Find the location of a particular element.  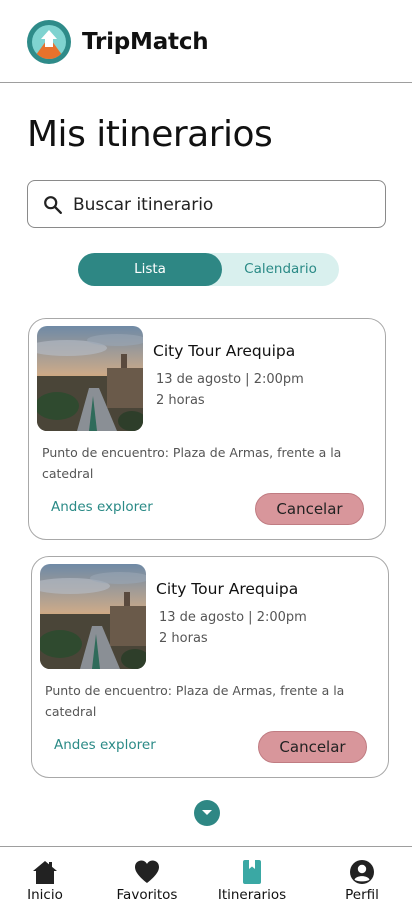

page-title: Mis itinerarios is located at coordinates (150, 134).